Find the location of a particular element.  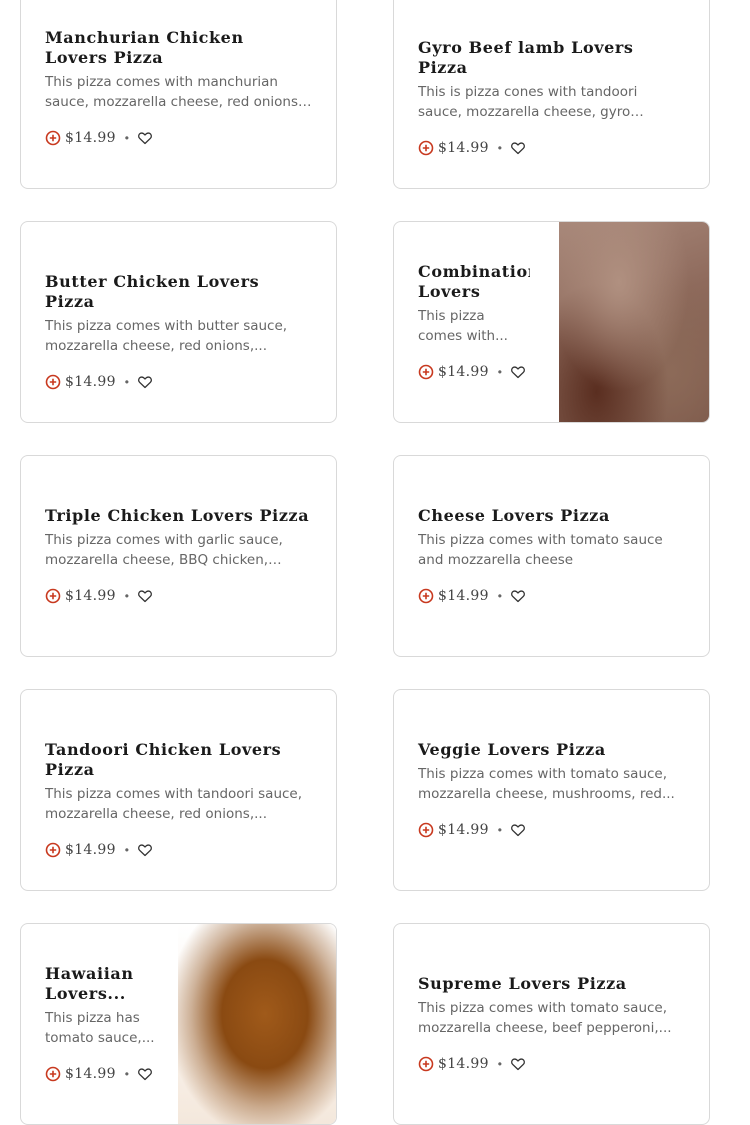

item-title: Veggie Lovers Pizza is located at coordinates (512, 749).